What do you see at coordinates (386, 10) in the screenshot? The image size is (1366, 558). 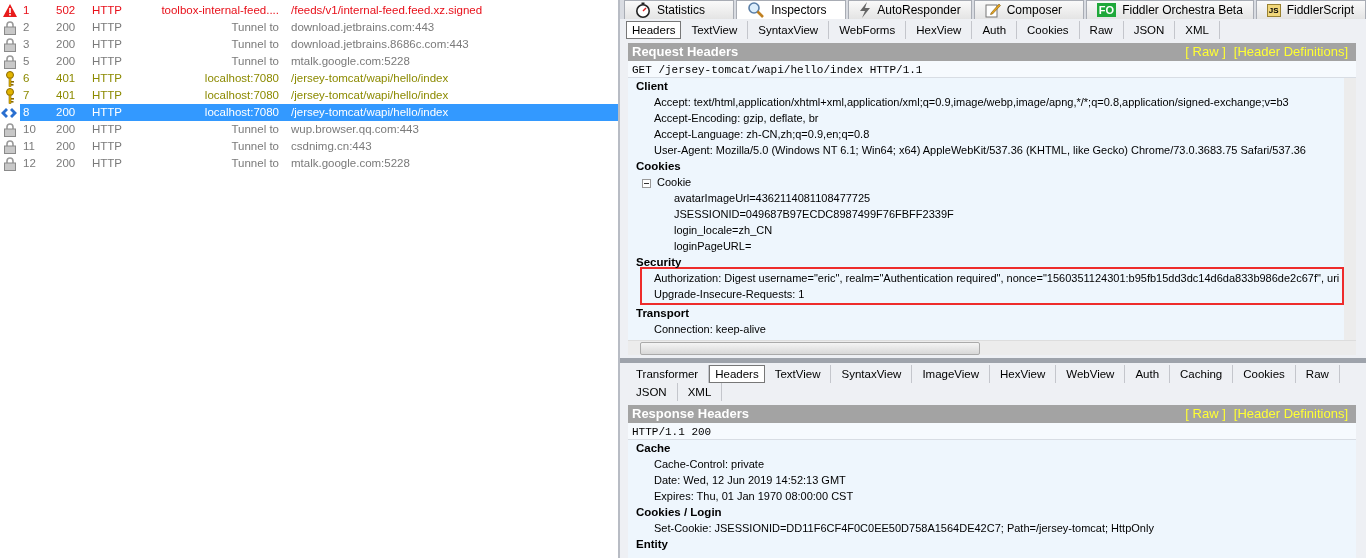 I see `url-cell-text: /feeds/v1/internal-feed.feed.xz.signed` at bounding box center [386, 10].